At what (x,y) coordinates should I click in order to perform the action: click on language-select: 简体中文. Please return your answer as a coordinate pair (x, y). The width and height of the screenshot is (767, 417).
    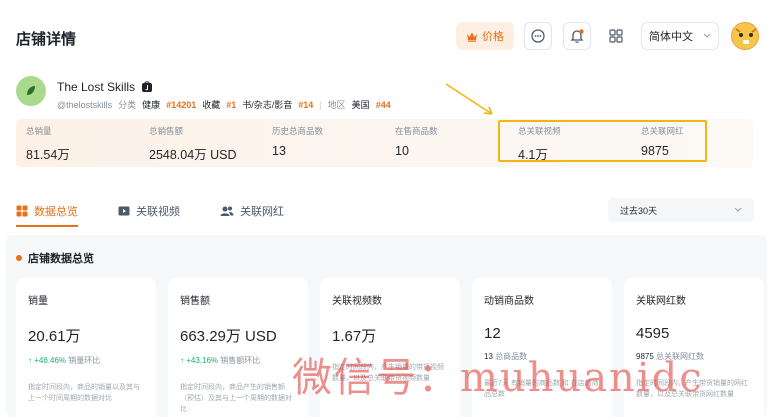
    Looking at the image, I should click on (680, 36).